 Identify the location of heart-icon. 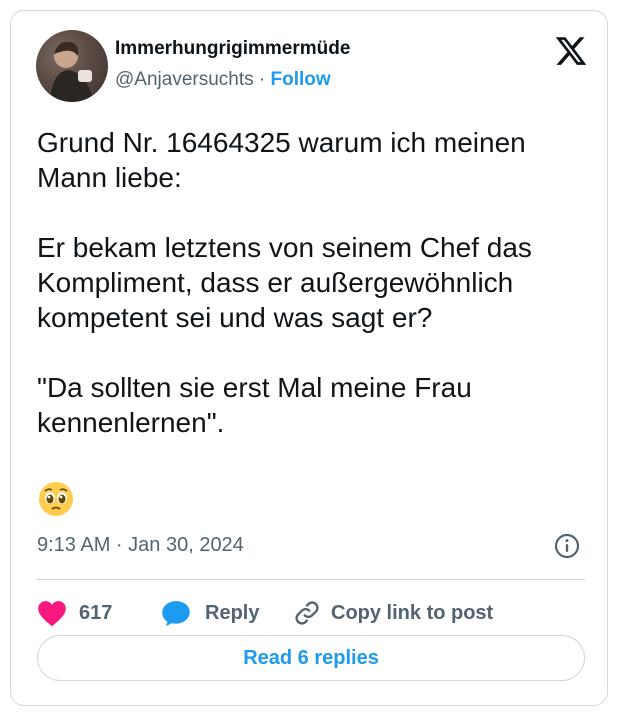
(52, 614).